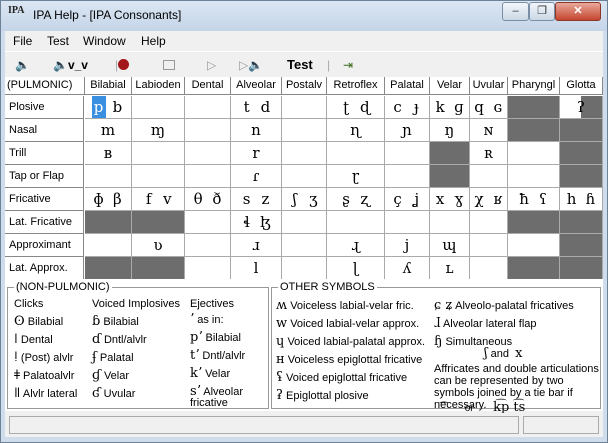  I want to click on symbol-item: ʡ Epiglottal plosive, so click(322, 395).